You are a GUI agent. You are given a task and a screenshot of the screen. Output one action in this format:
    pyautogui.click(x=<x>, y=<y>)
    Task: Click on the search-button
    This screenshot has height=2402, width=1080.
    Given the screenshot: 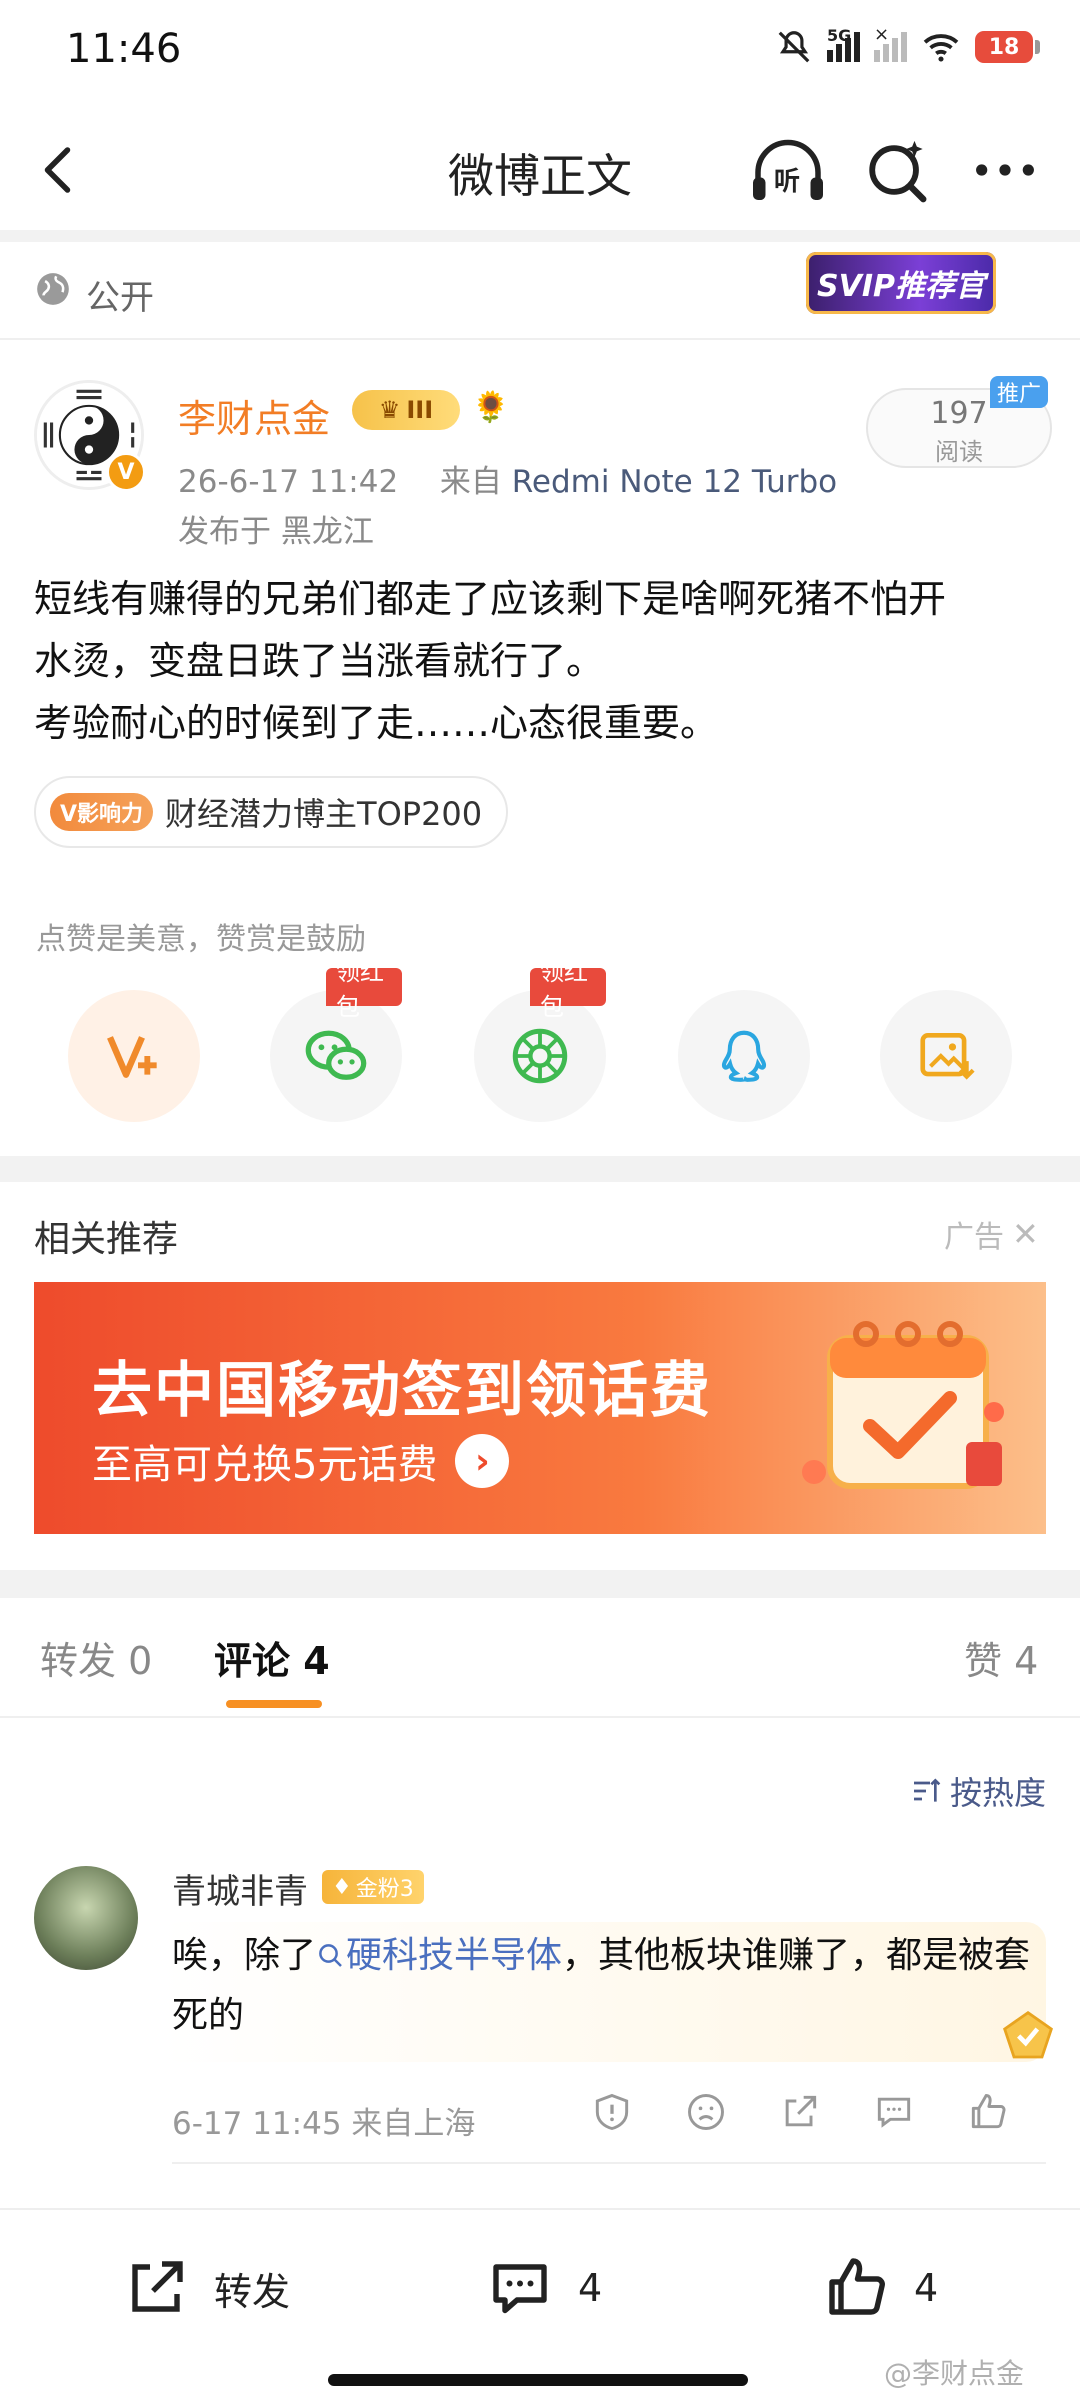 What is the action you would take?
    pyautogui.click(x=897, y=170)
    